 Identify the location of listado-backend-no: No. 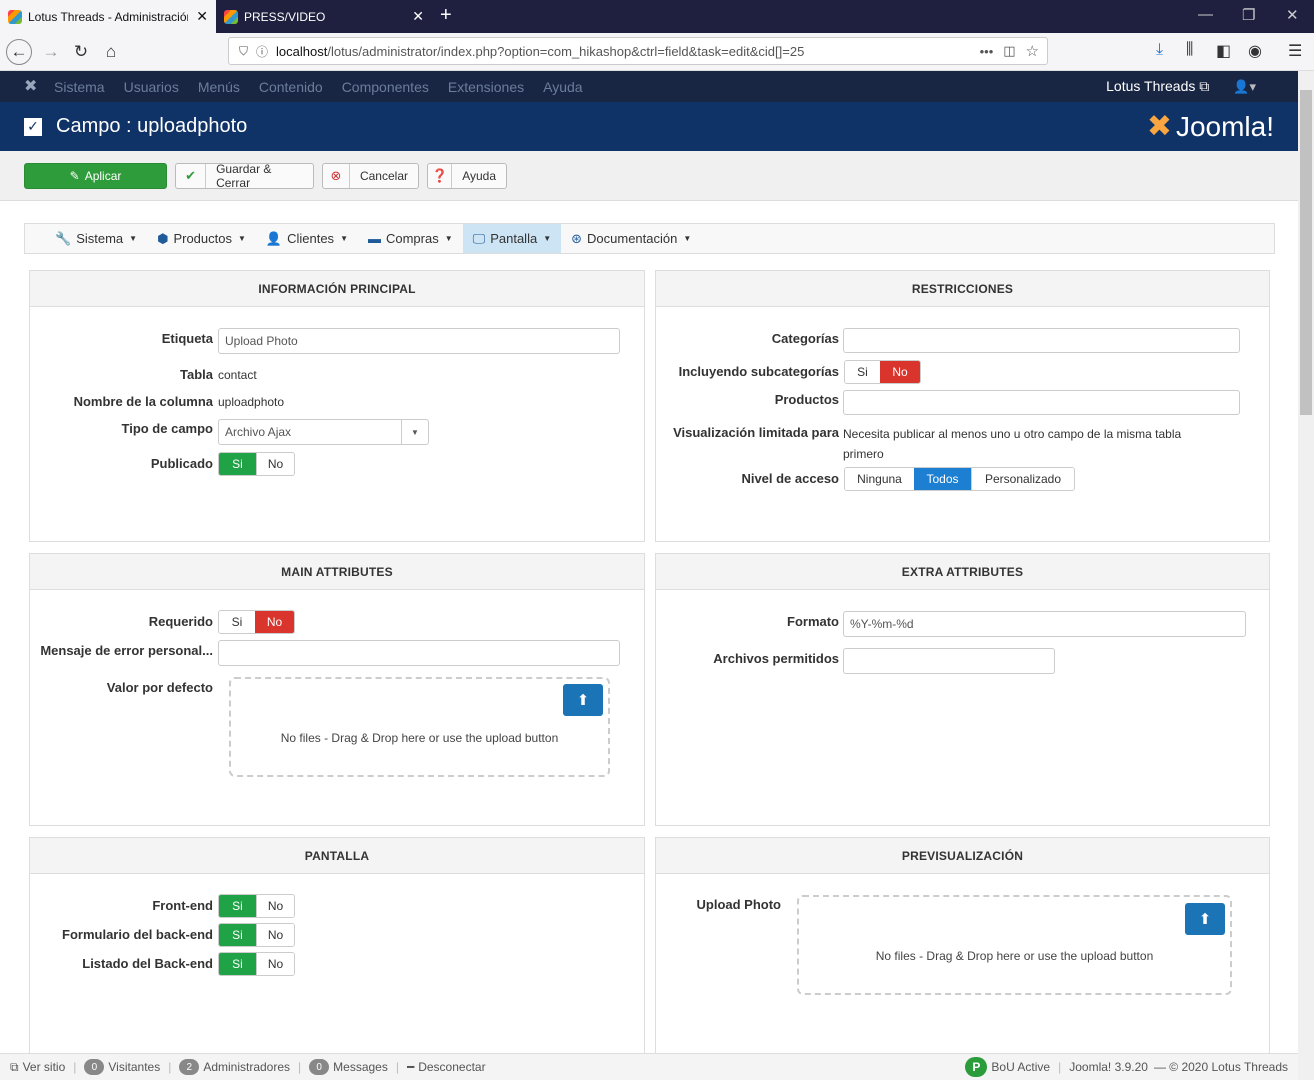
(275, 964).